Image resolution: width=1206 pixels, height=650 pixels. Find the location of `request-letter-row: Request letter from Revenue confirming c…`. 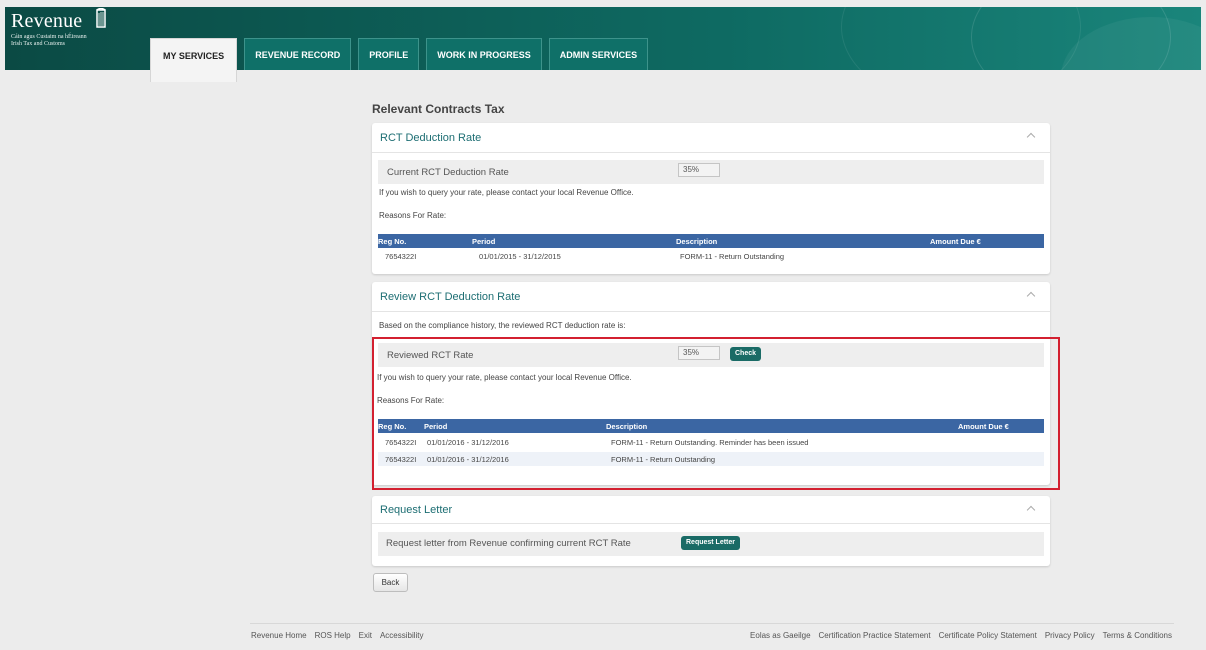

request-letter-row: Request letter from Revenue confirming c… is located at coordinates (711, 544).